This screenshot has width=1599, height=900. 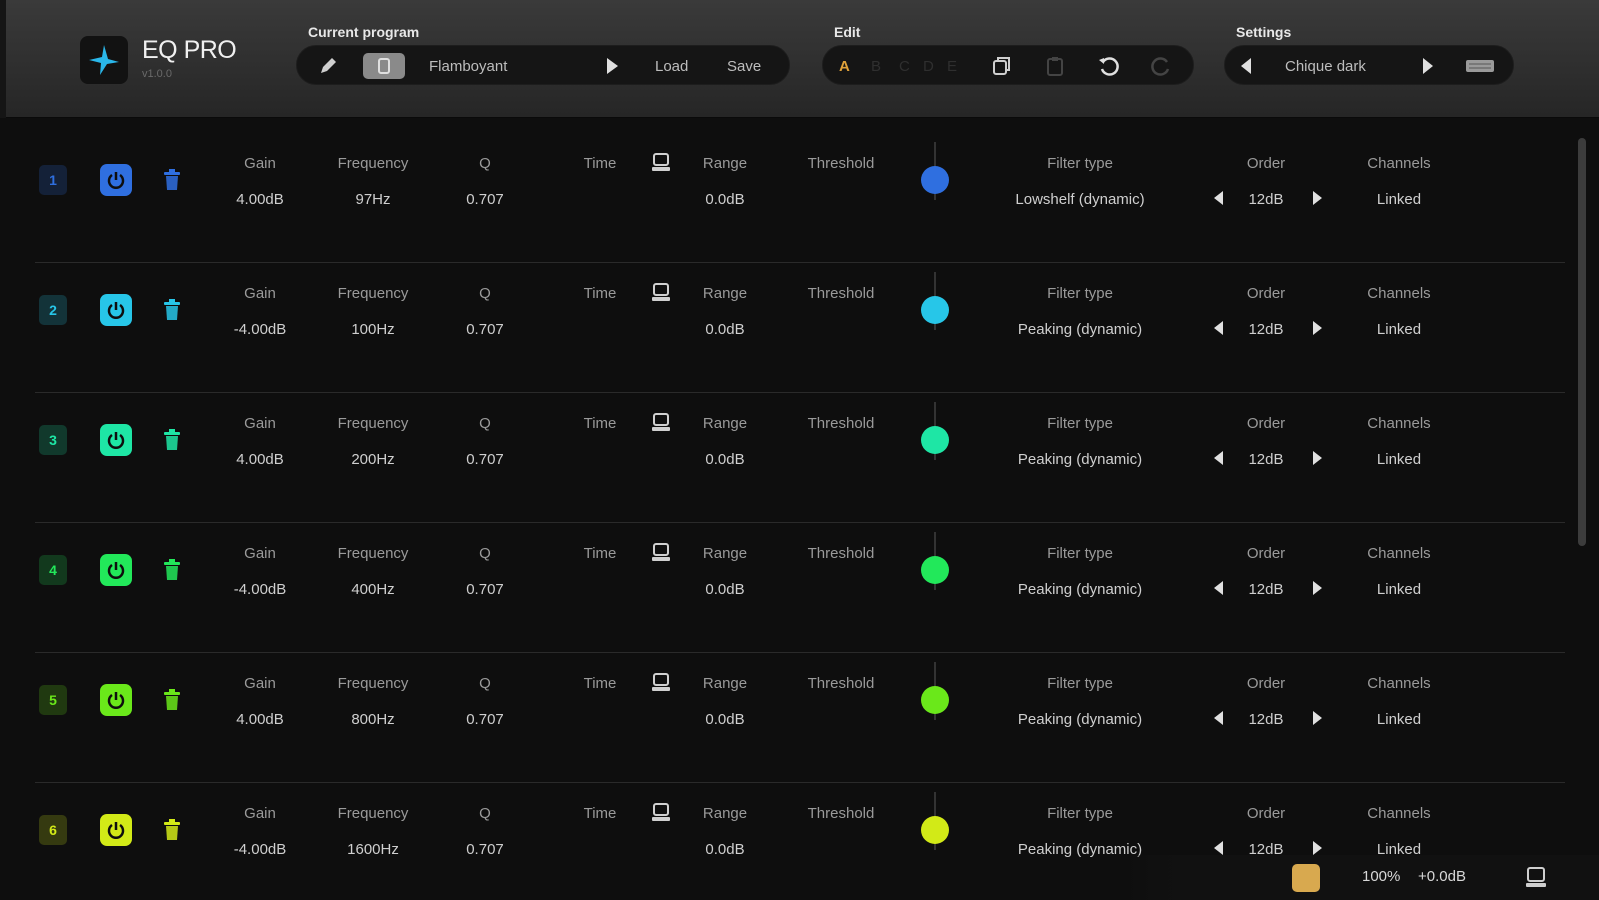 What do you see at coordinates (53, 440) in the screenshot?
I see `band-number: 3` at bounding box center [53, 440].